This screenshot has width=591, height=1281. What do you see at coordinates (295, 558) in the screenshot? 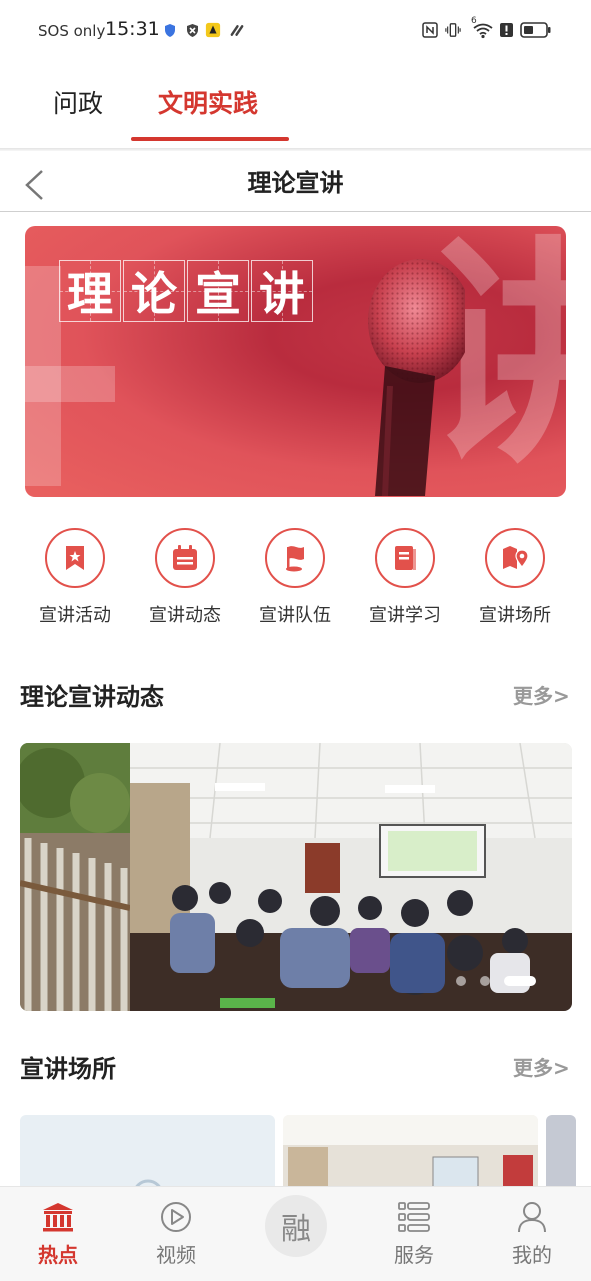
I see `flag-icon` at bounding box center [295, 558].